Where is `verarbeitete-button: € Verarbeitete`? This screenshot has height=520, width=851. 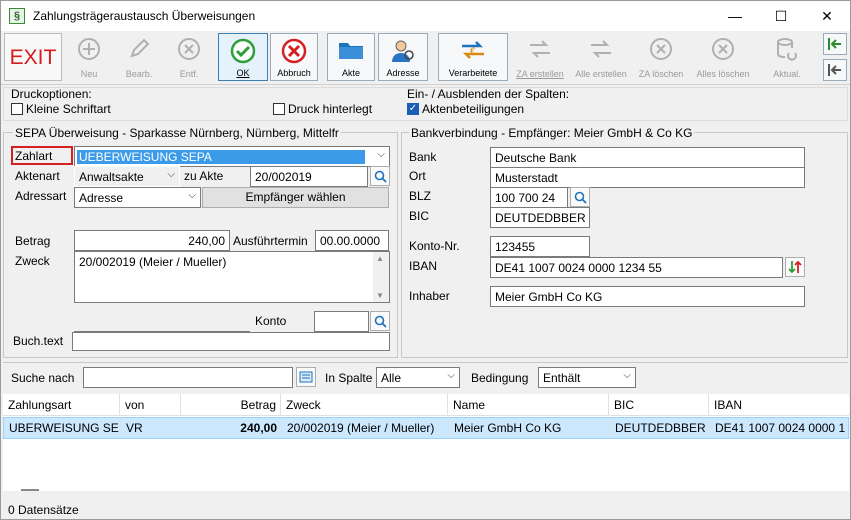
verarbeitete-button: € Verarbeitete is located at coordinates (473, 57).